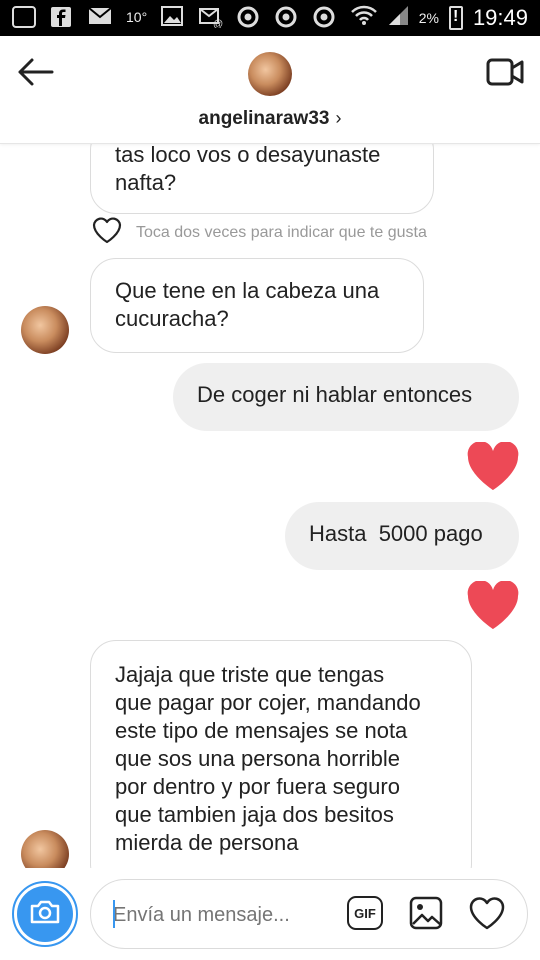 The width and height of the screenshot is (540, 960). What do you see at coordinates (335, 394) in the screenshot?
I see `message-text: De coger ni hablar entonces` at bounding box center [335, 394].